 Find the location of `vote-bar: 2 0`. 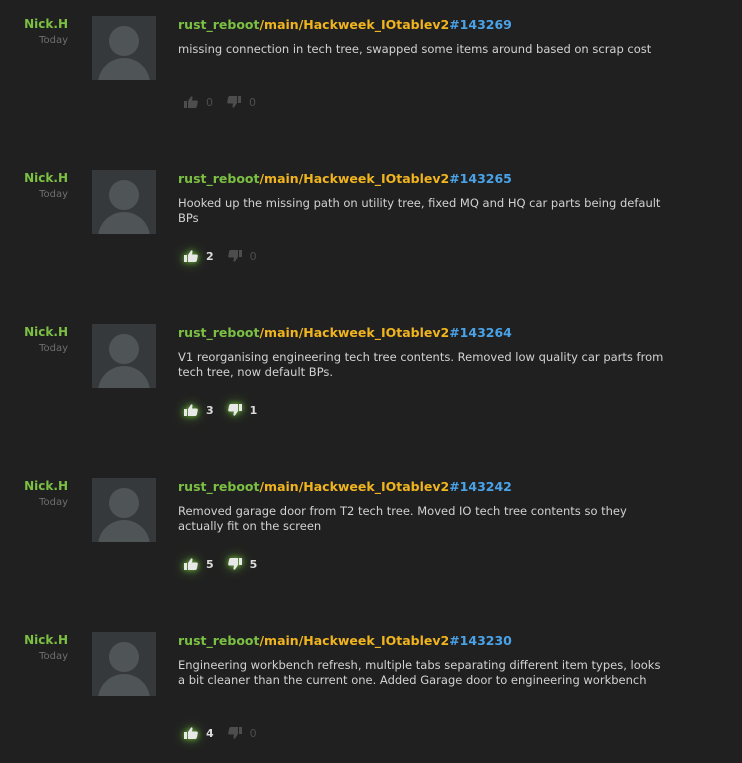

vote-bar: 2 0 is located at coordinates (227, 256).